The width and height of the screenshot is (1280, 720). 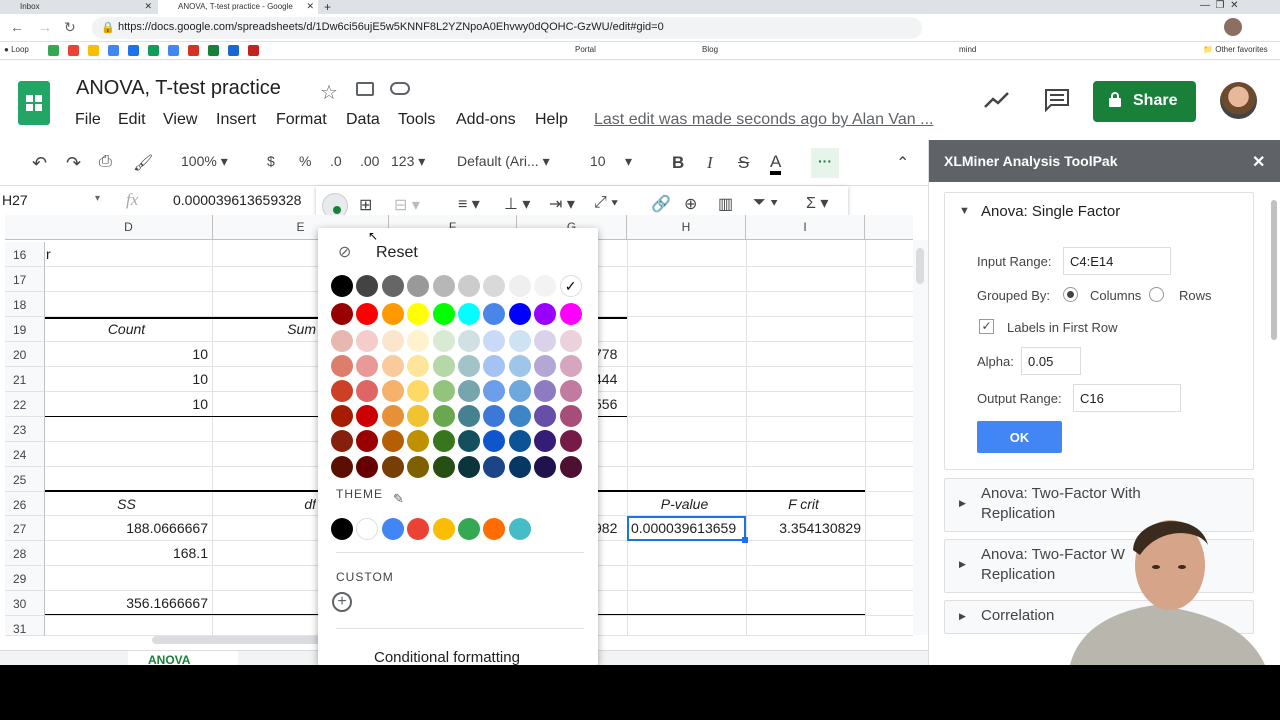 I want to click on vertical-scrollbar, so click(x=920, y=437).